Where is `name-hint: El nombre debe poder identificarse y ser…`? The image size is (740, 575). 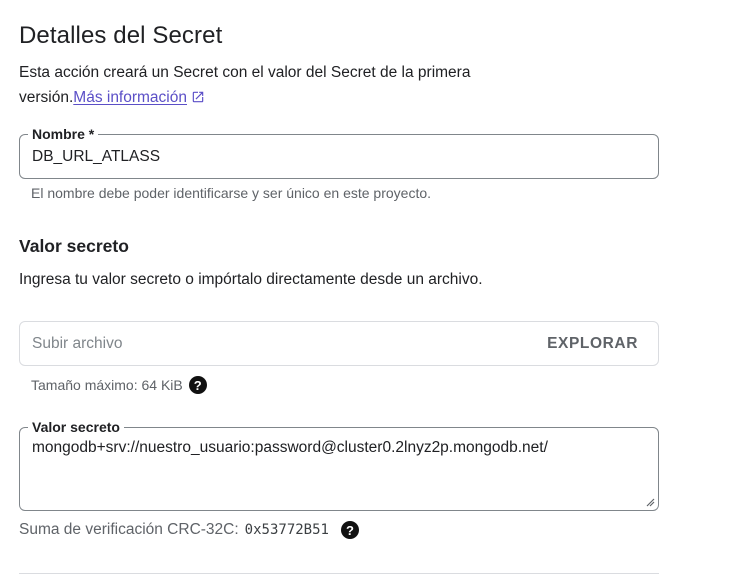 name-hint: El nombre debe poder identificarse y ser… is located at coordinates (231, 193).